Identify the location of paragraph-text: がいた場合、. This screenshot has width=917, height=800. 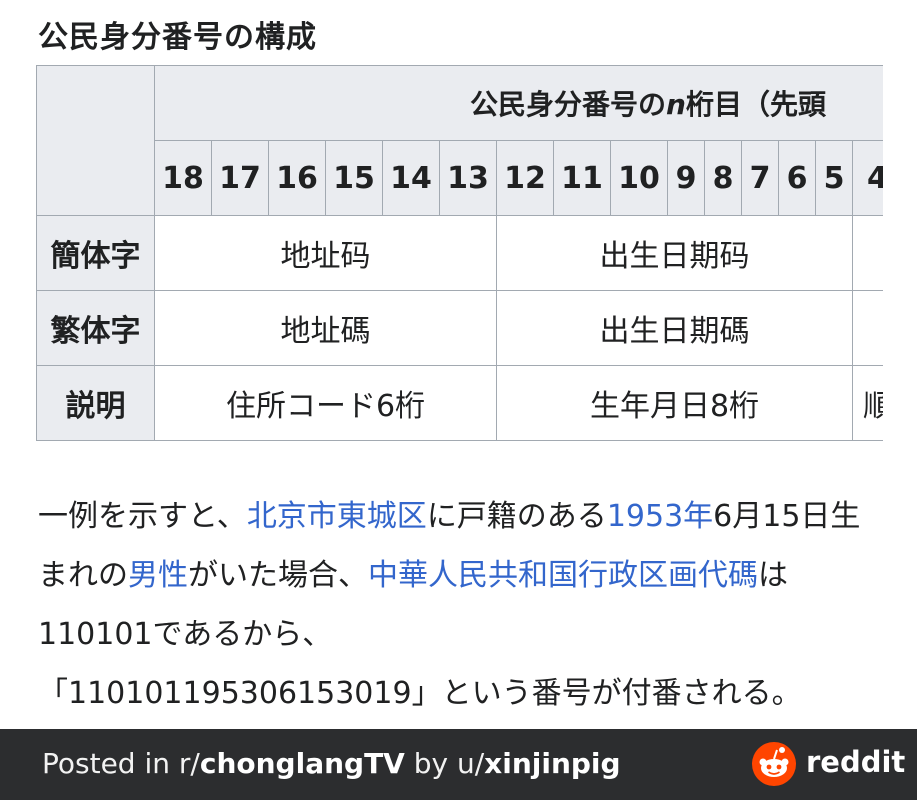
(278, 575).